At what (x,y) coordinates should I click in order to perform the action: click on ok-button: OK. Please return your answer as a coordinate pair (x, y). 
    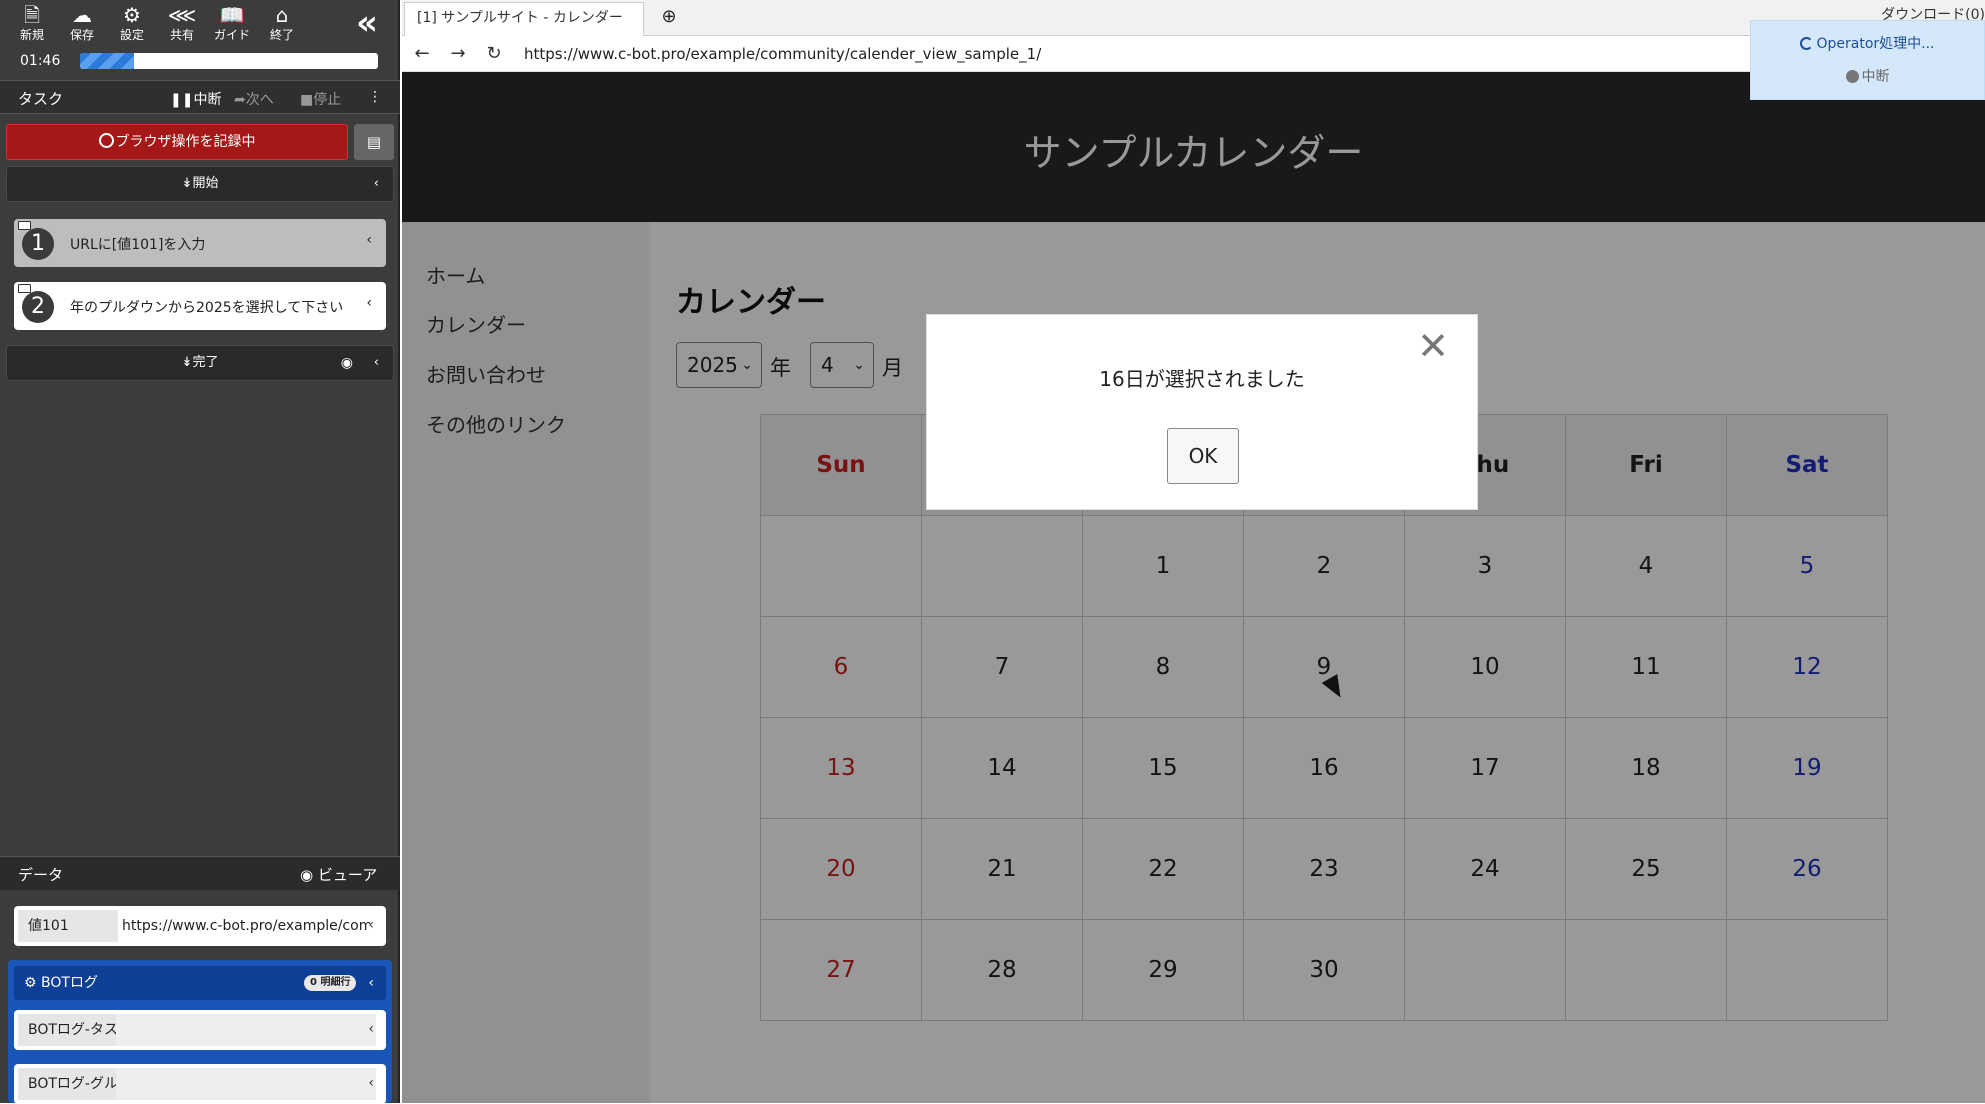
    Looking at the image, I should click on (1203, 456).